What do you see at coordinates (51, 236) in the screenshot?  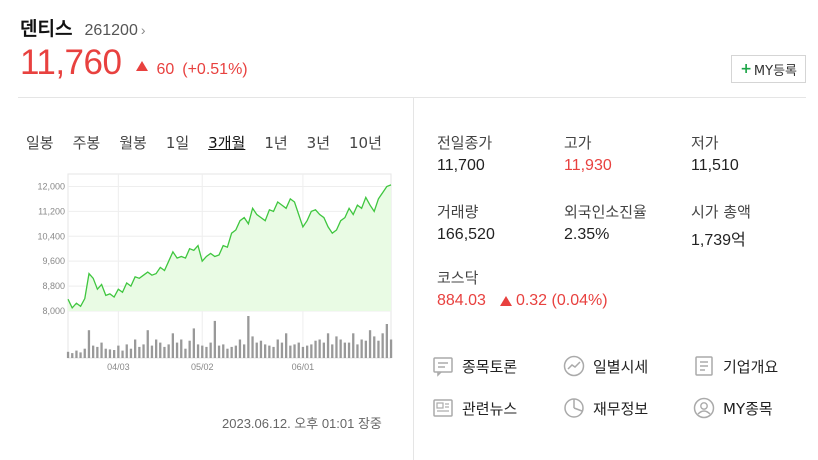 I see `y-tick-label: 10,400` at bounding box center [51, 236].